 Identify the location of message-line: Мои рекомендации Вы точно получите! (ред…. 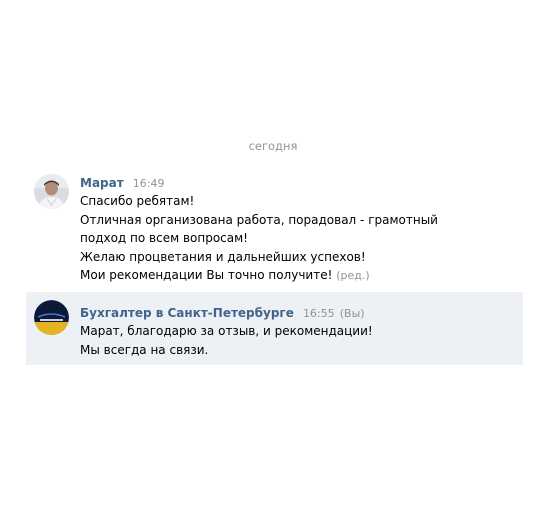
(298, 276).